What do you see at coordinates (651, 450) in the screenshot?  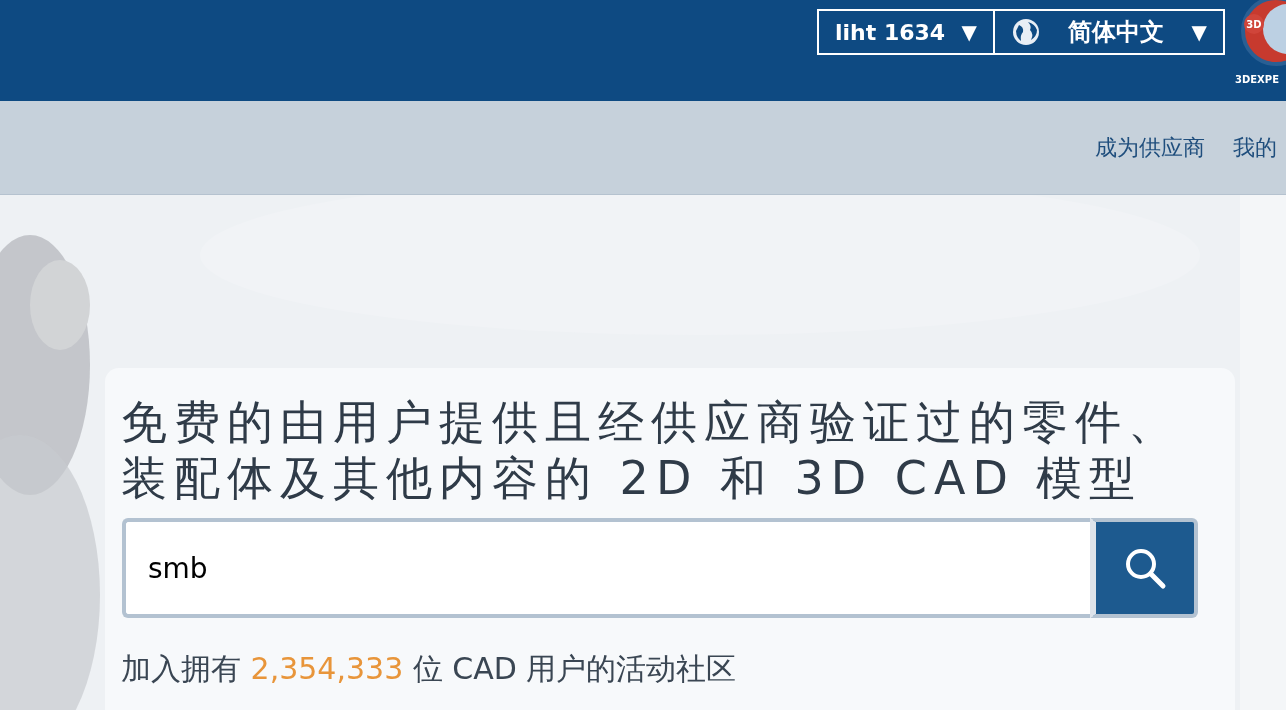 I see `hero-heading: 免费的由用户提供且经供应商验证过的零件、装配体及其他内容的 2D 和 3D CAD 模型` at bounding box center [651, 450].